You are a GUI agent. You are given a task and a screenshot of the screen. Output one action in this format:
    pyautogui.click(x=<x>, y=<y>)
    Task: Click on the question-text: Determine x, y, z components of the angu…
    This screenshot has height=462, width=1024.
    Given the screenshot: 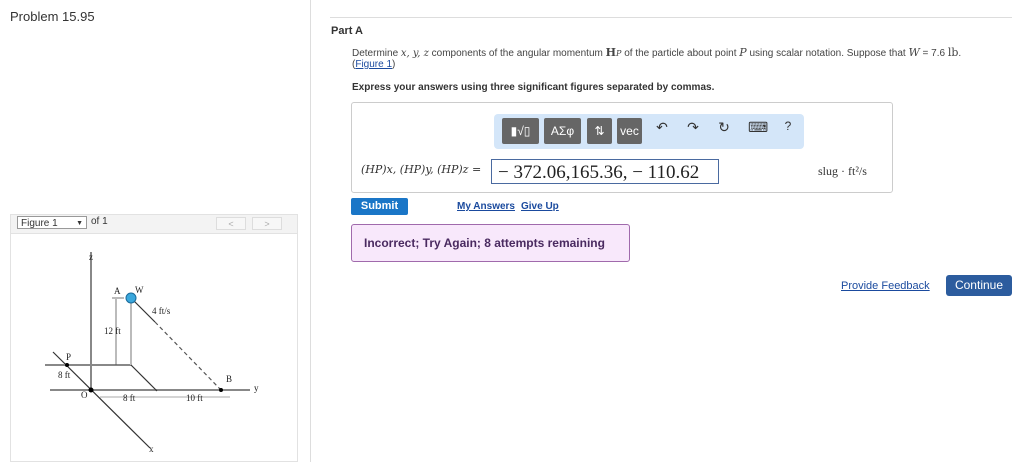 What is the action you would take?
    pyautogui.click(x=657, y=58)
    